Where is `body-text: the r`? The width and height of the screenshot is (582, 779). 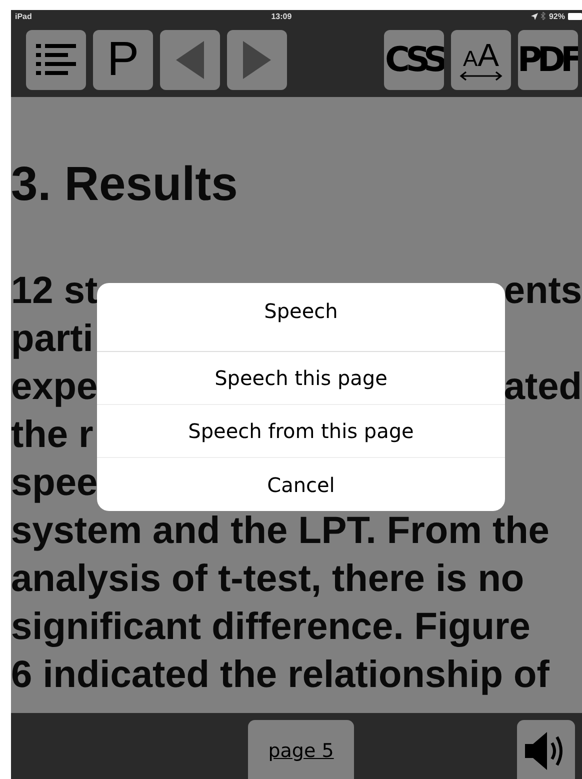
body-text: the r is located at coordinates (52, 435).